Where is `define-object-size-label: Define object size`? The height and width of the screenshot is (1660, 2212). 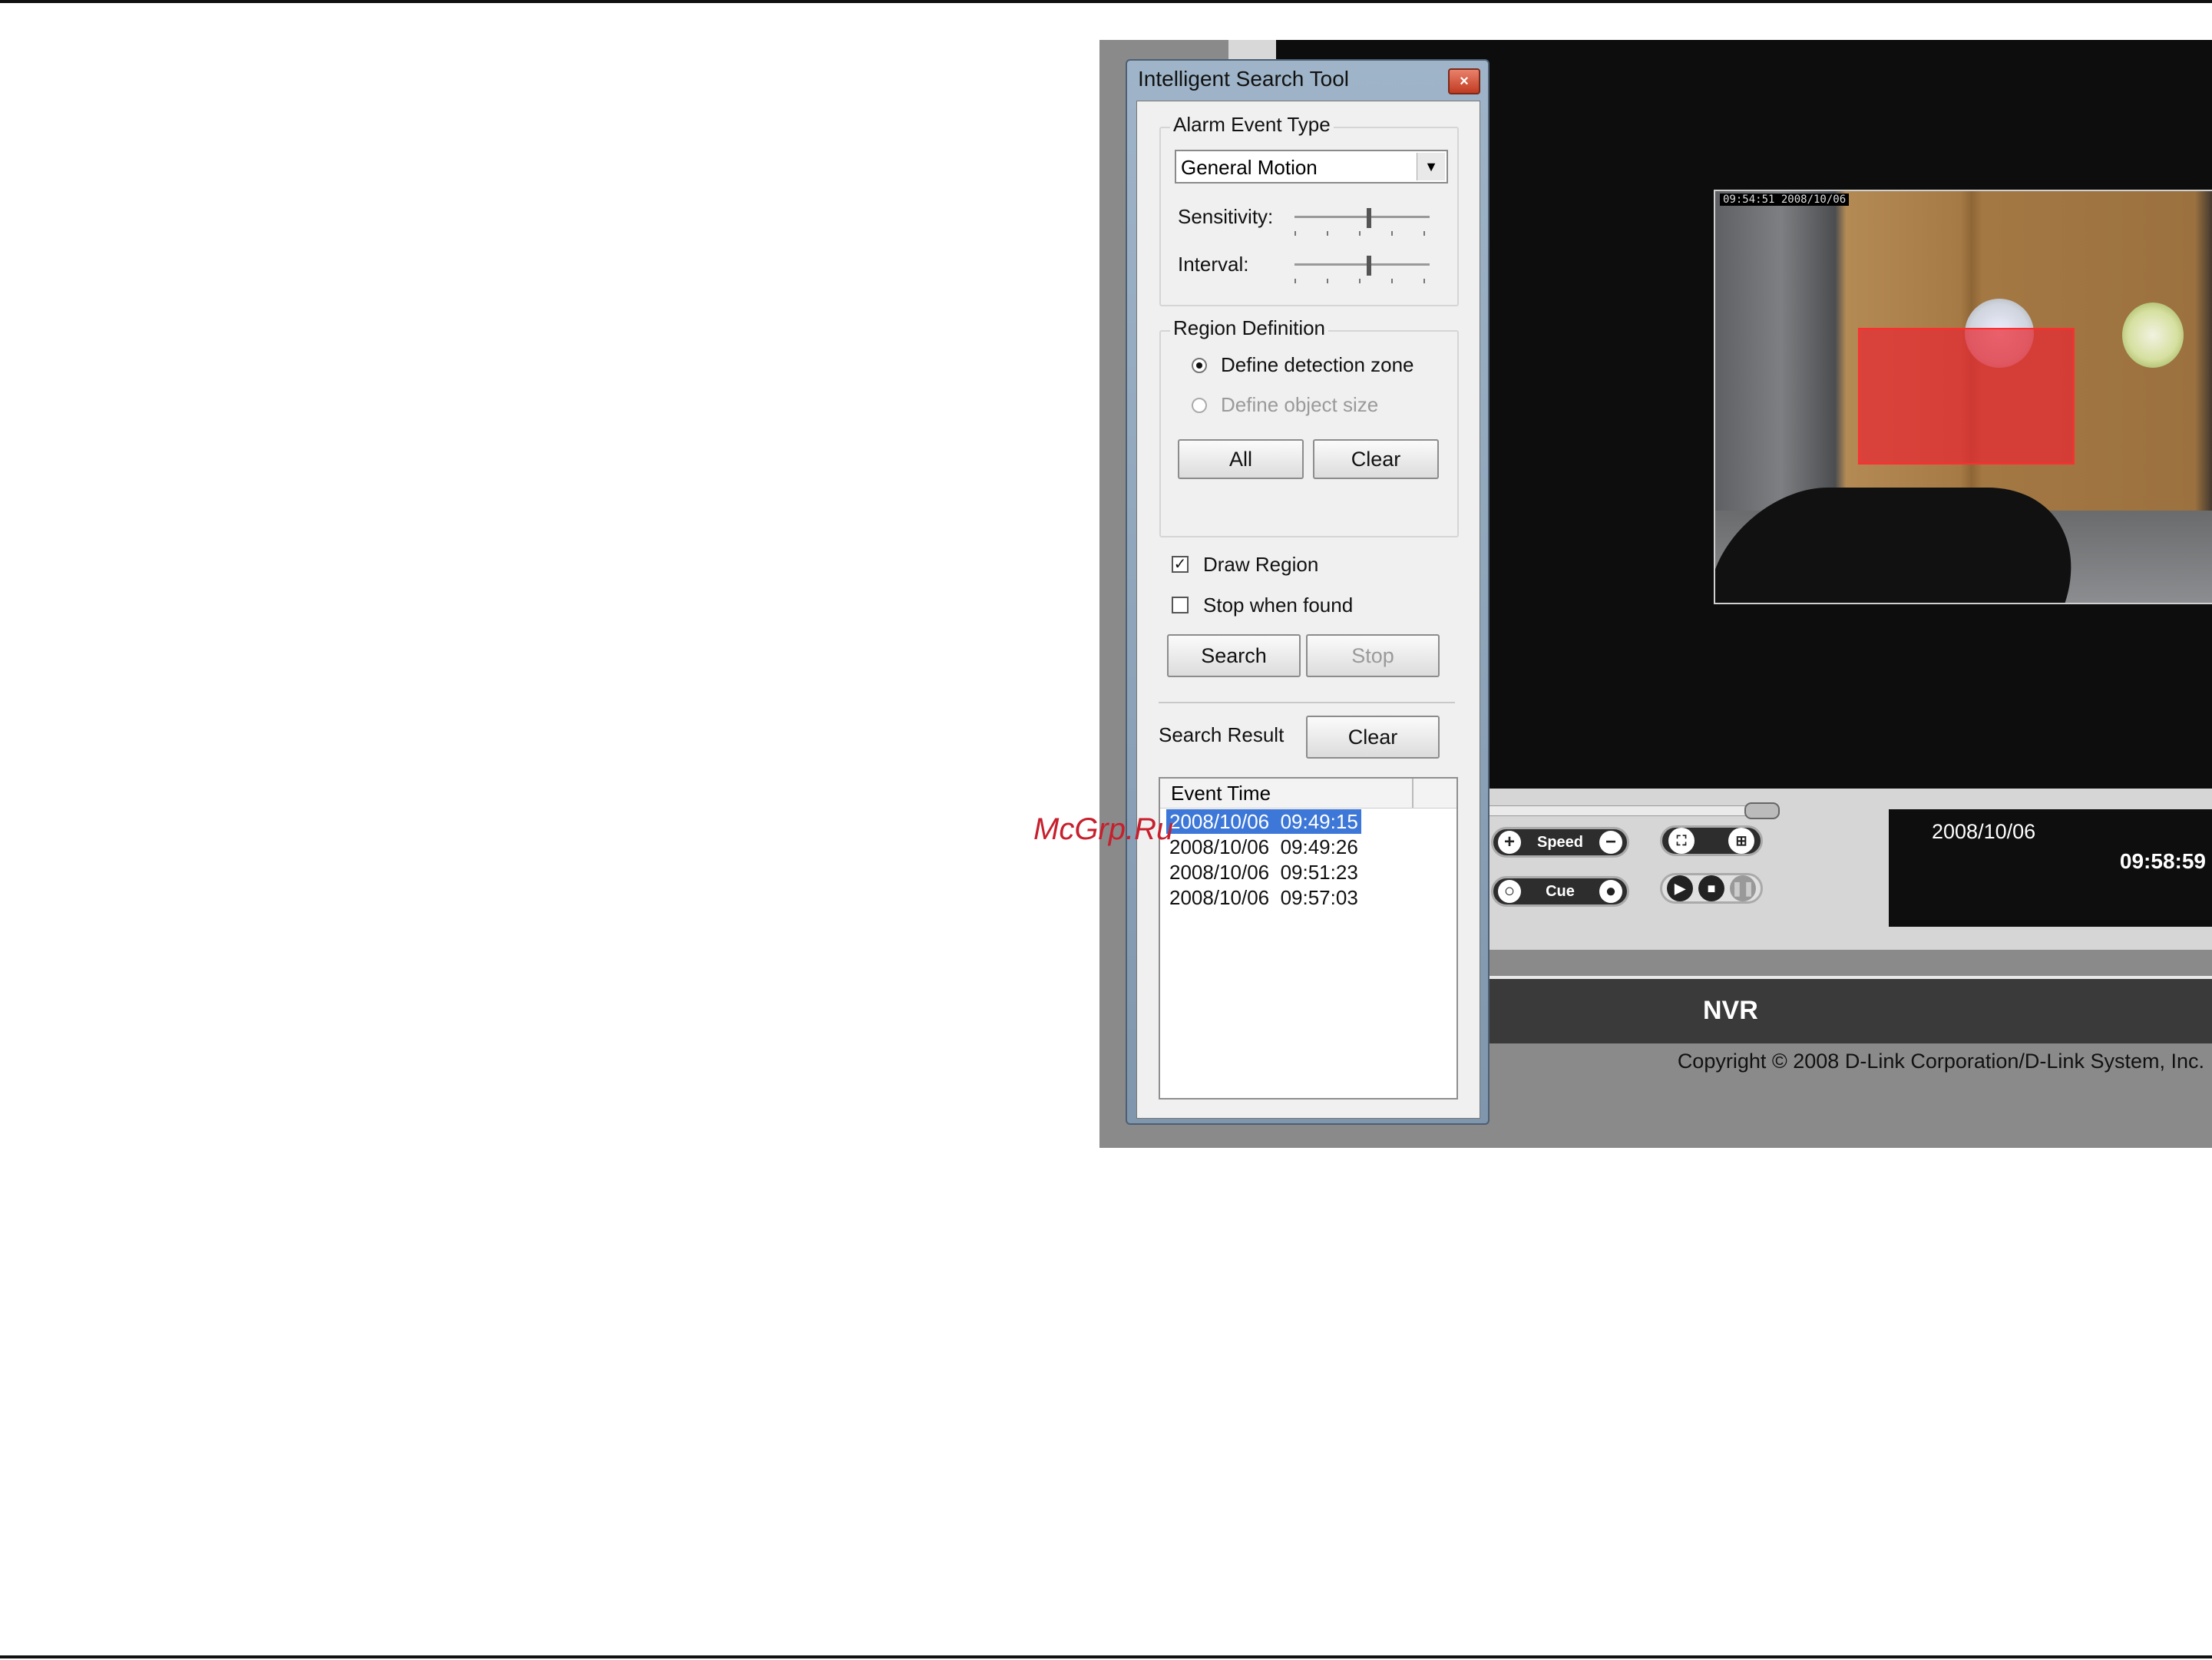
define-object-size-label: Define object size is located at coordinates (1300, 404).